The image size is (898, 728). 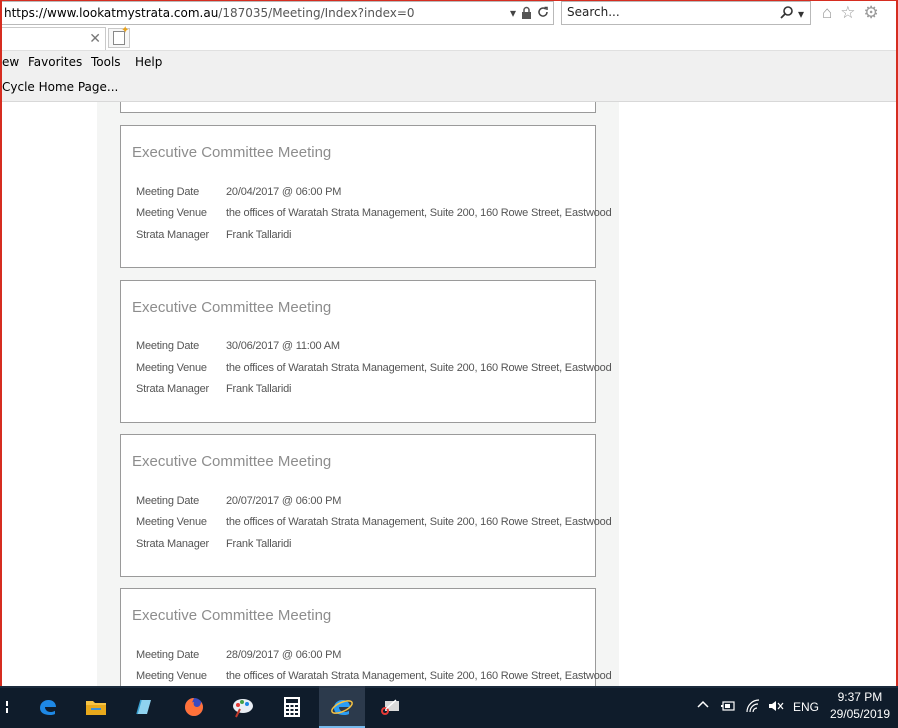 What do you see at coordinates (526, 14) in the screenshot?
I see `lock-icon` at bounding box center [526, 14].